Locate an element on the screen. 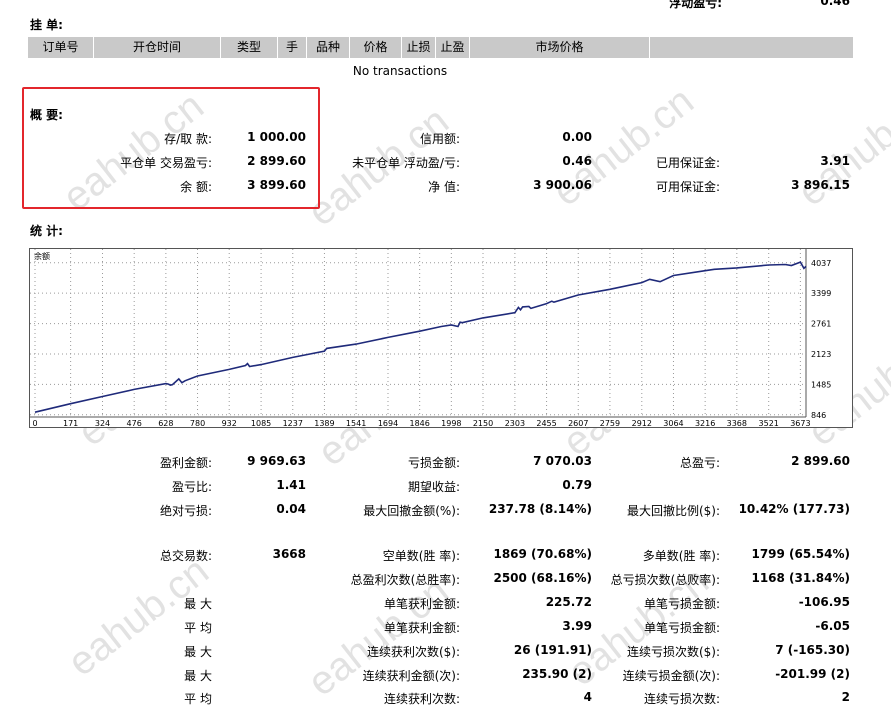 The width and height of the screenshot is (891, 715). stat-label: 总盈亏: is located at coordinates (699, 463).